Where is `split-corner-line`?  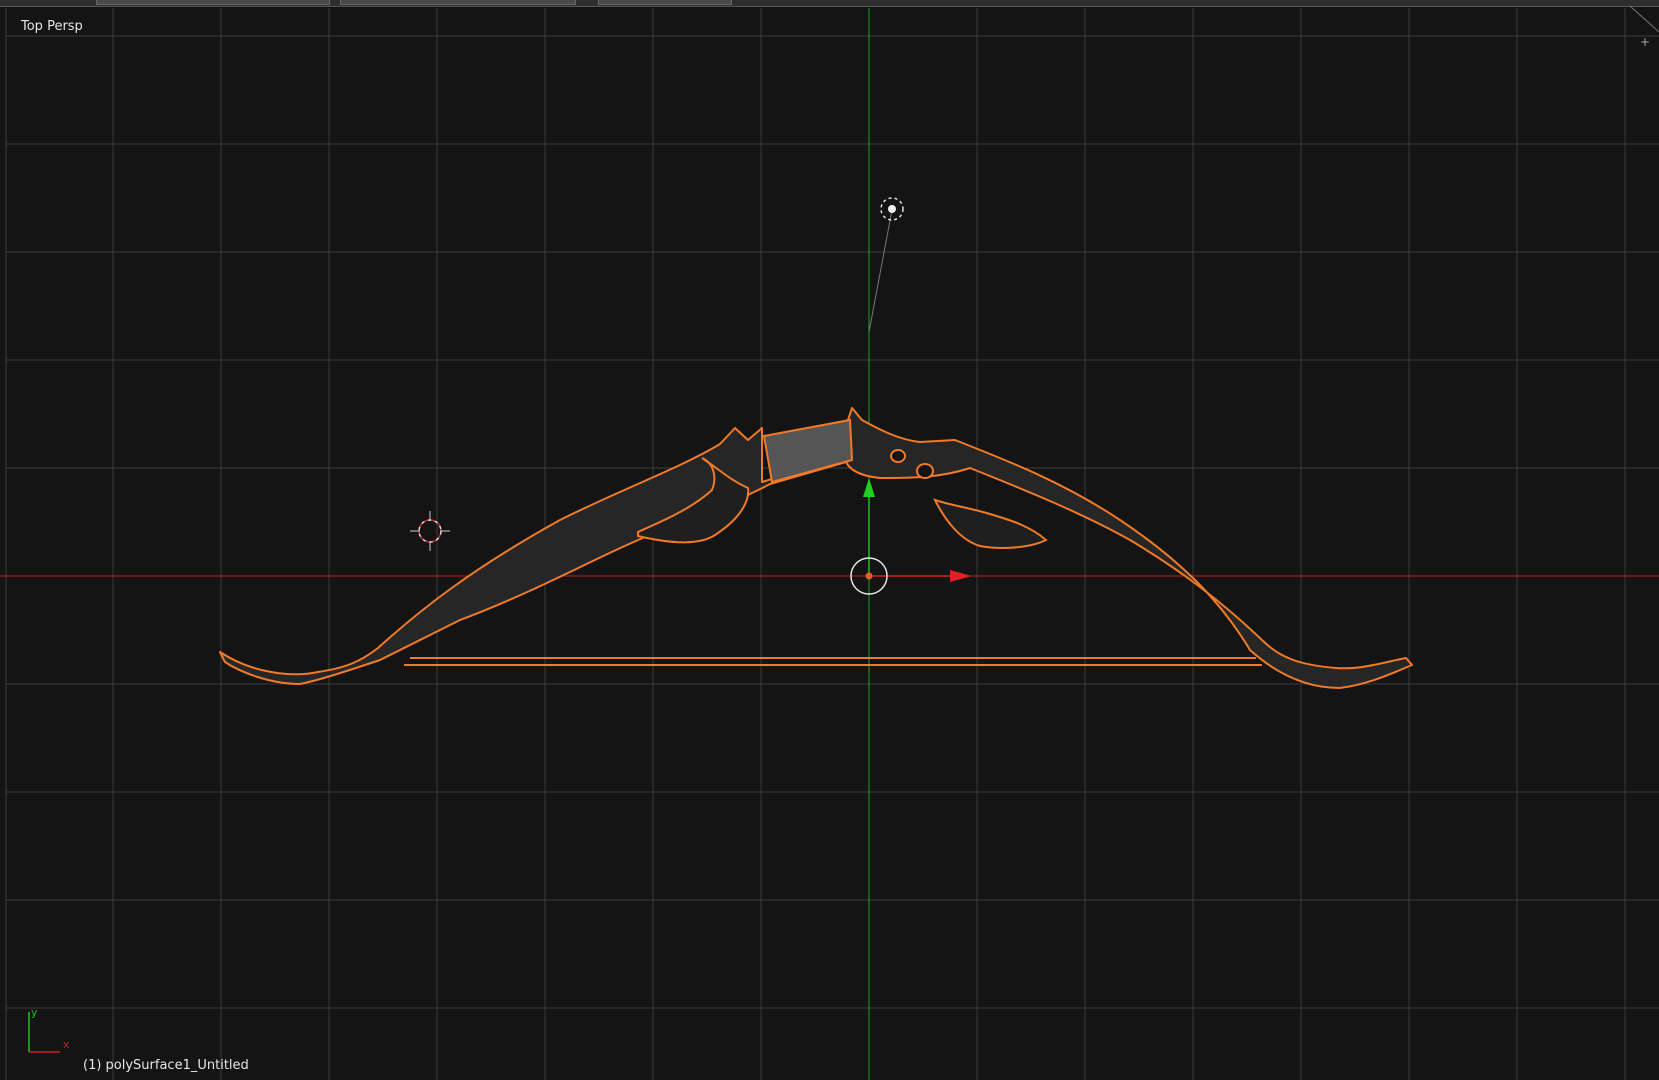
split-corner-line is located at coordinates (1644, 19).